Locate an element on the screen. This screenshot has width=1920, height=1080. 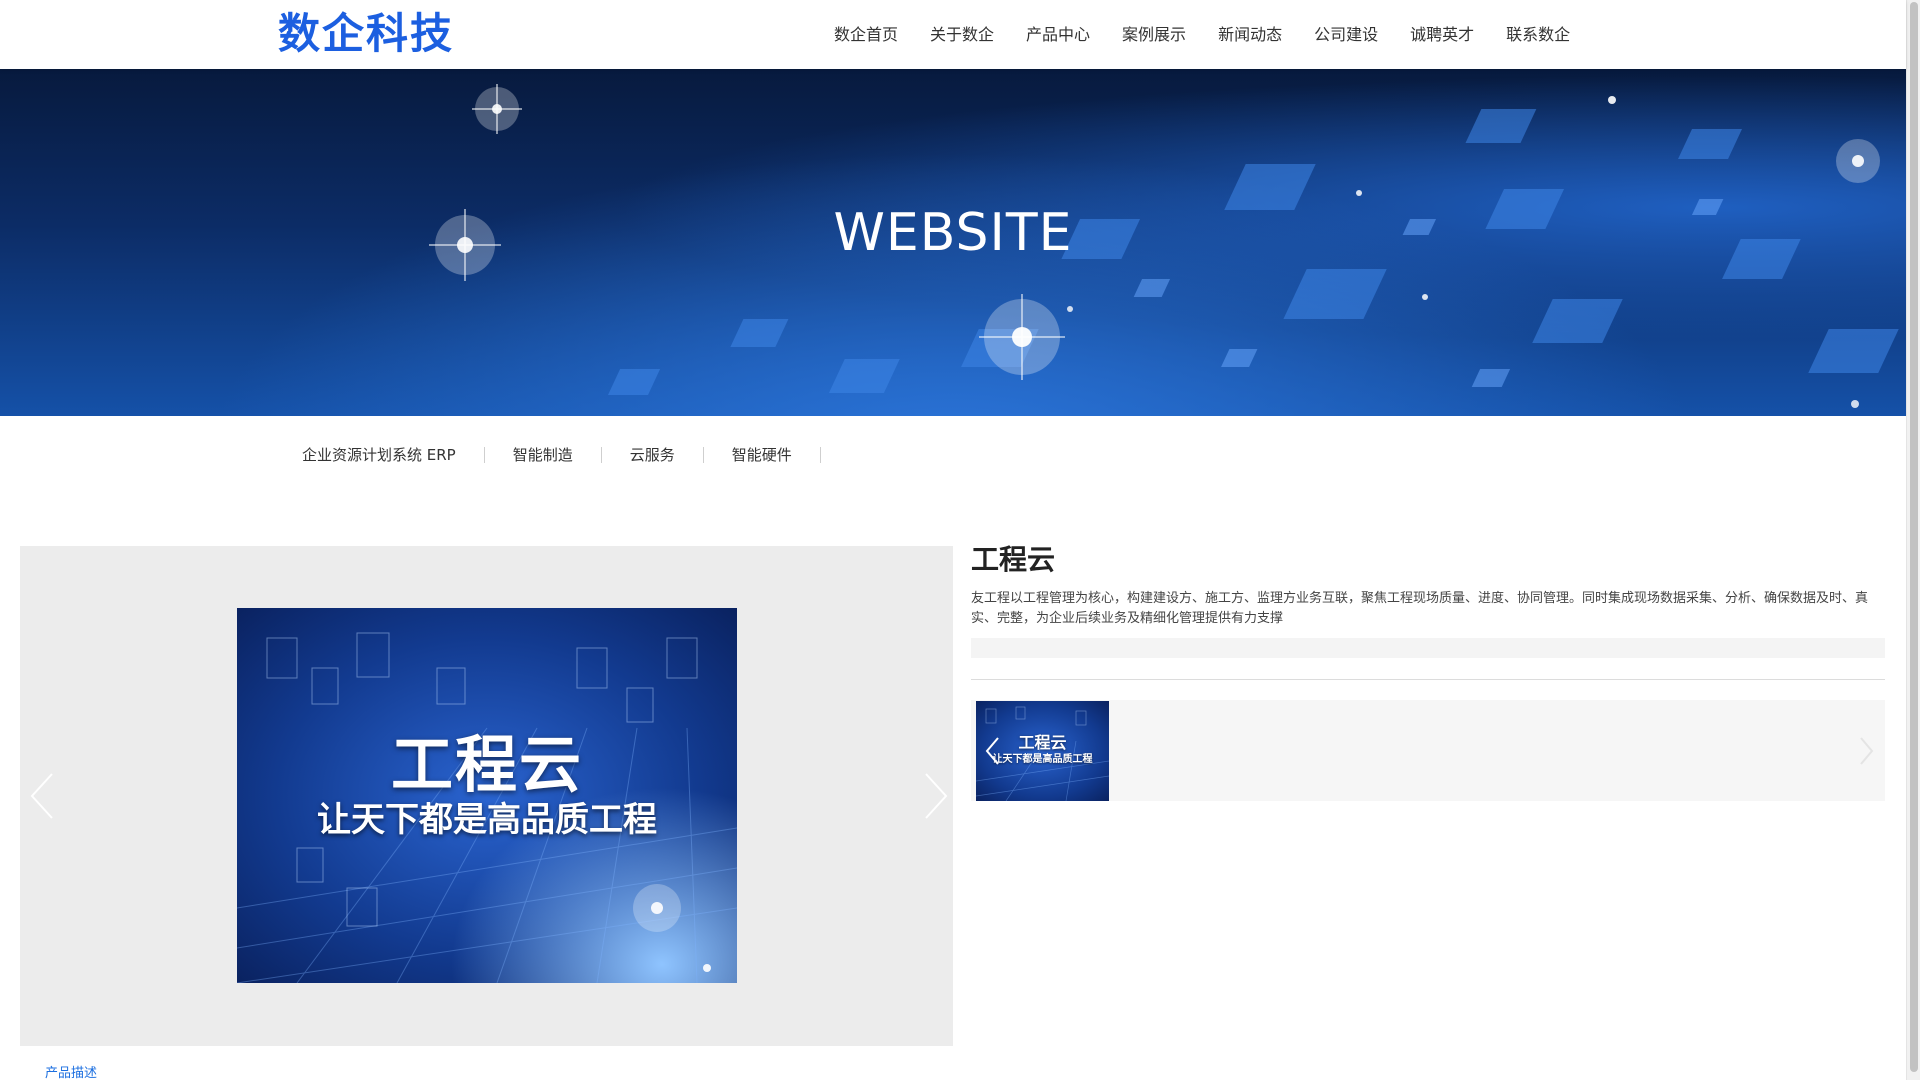
gallery-prev-button is located at coordinates (43, 796).